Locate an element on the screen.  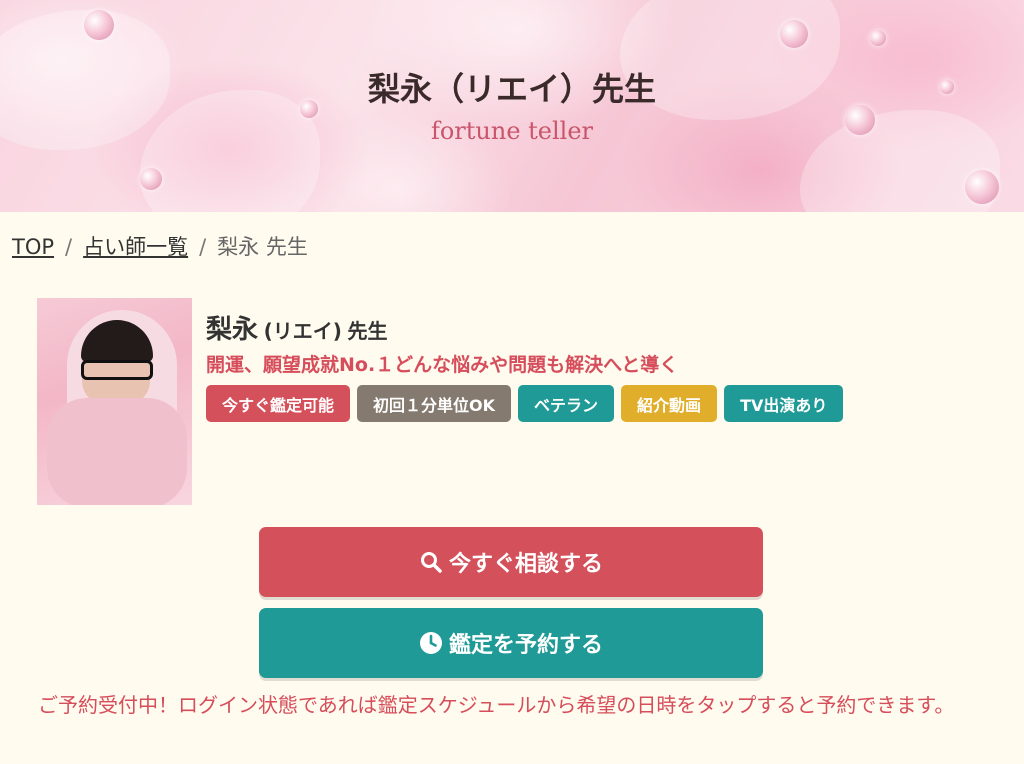
name-main: 梨永 is located at coordinates (232, 330).